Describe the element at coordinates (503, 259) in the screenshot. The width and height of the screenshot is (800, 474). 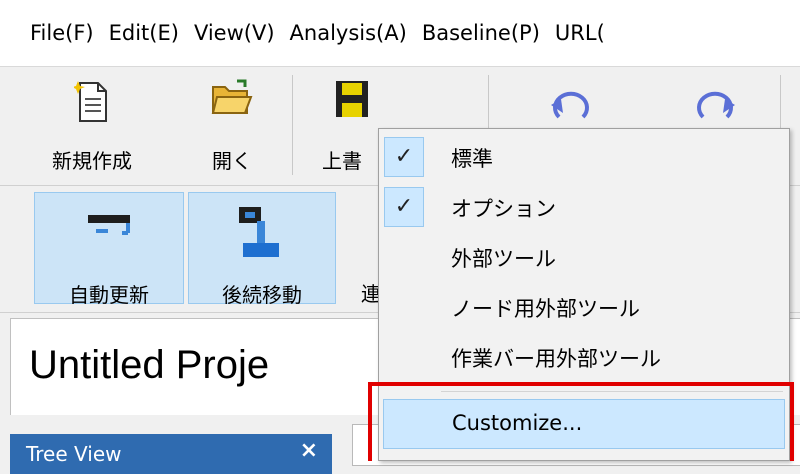
I see `menu-item-label: 外部ツール` at that location.